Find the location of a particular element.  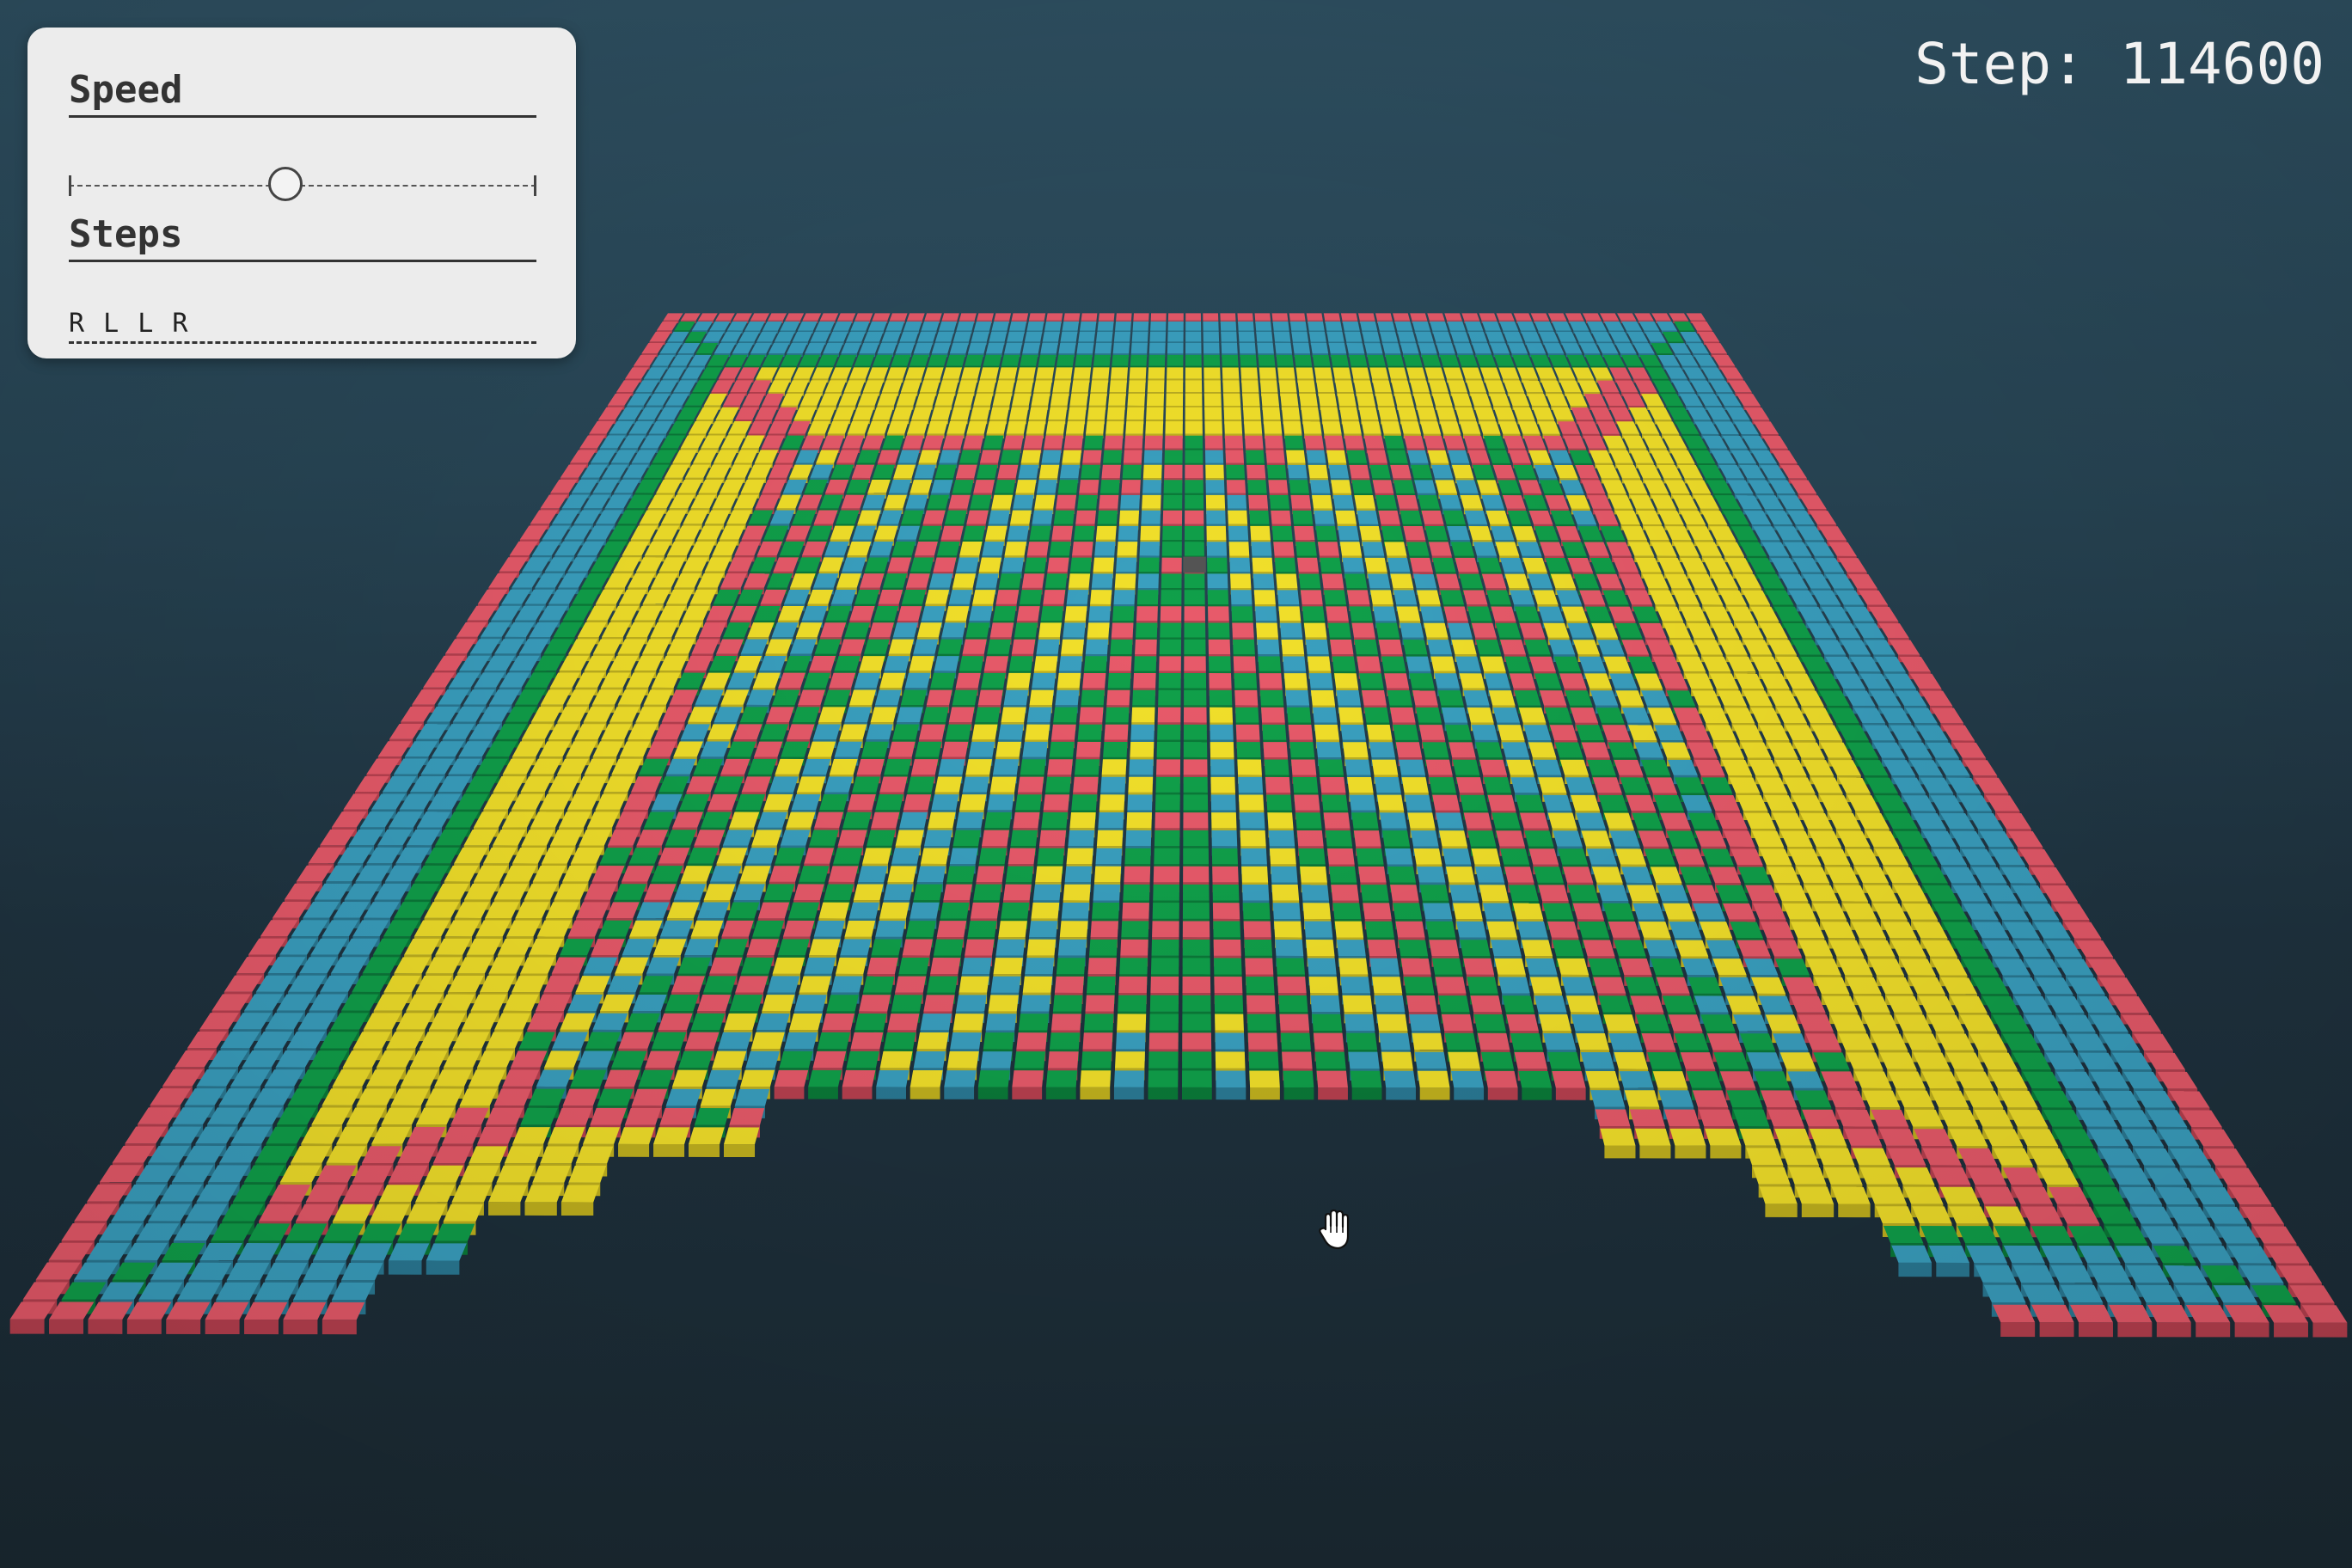

slider-thumb is located at coordinates (285, 184).